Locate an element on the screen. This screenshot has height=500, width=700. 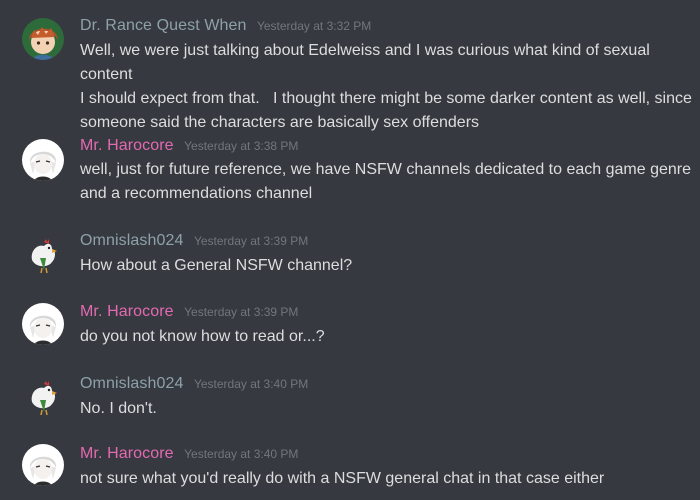
author-name: Dr. Rance Quest When is located at coordinates (163, 25).